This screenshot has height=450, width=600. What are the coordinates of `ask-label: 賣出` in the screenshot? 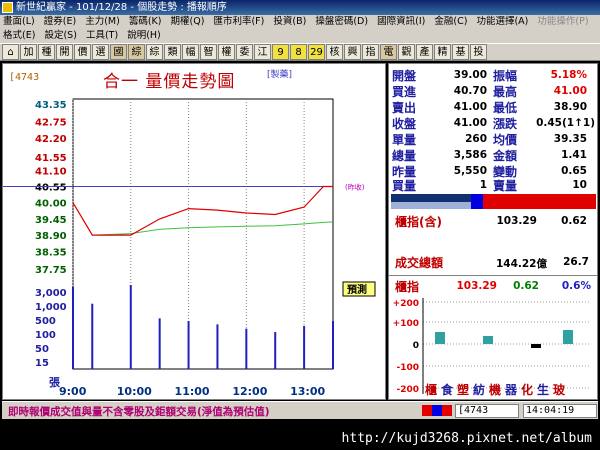 It's located at (404, 108).